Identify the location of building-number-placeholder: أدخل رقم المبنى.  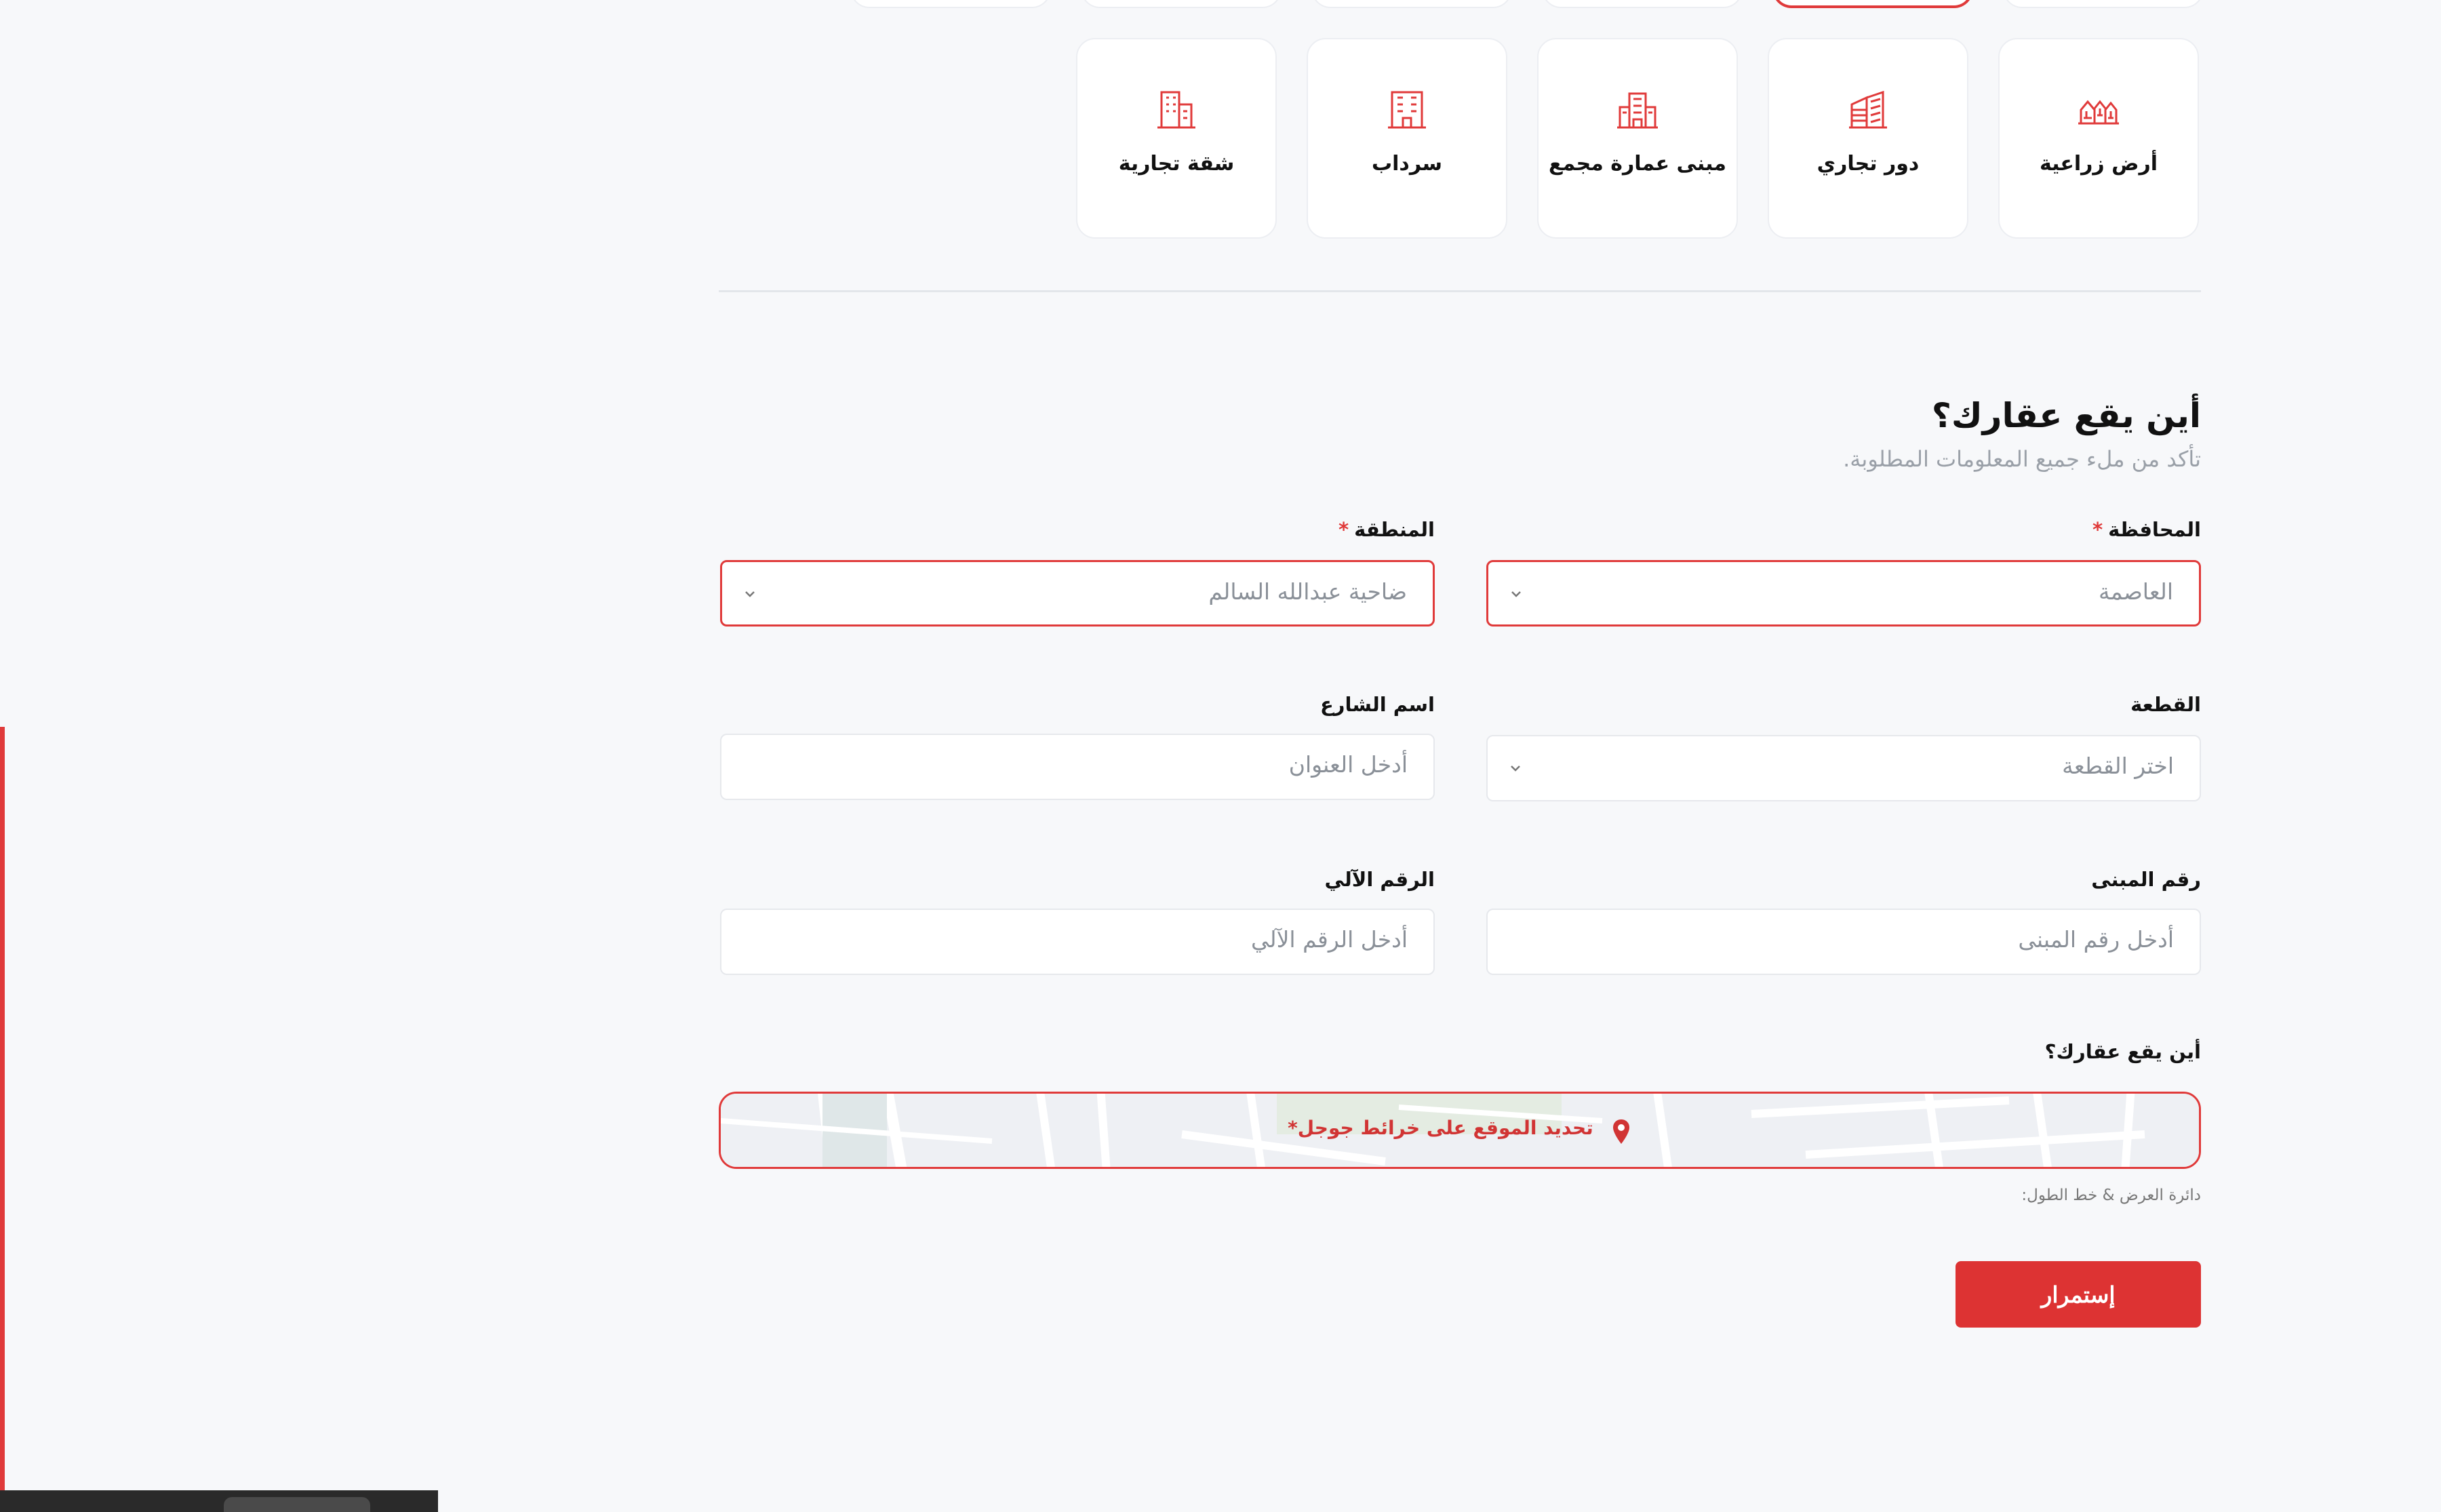
(2096, 940).